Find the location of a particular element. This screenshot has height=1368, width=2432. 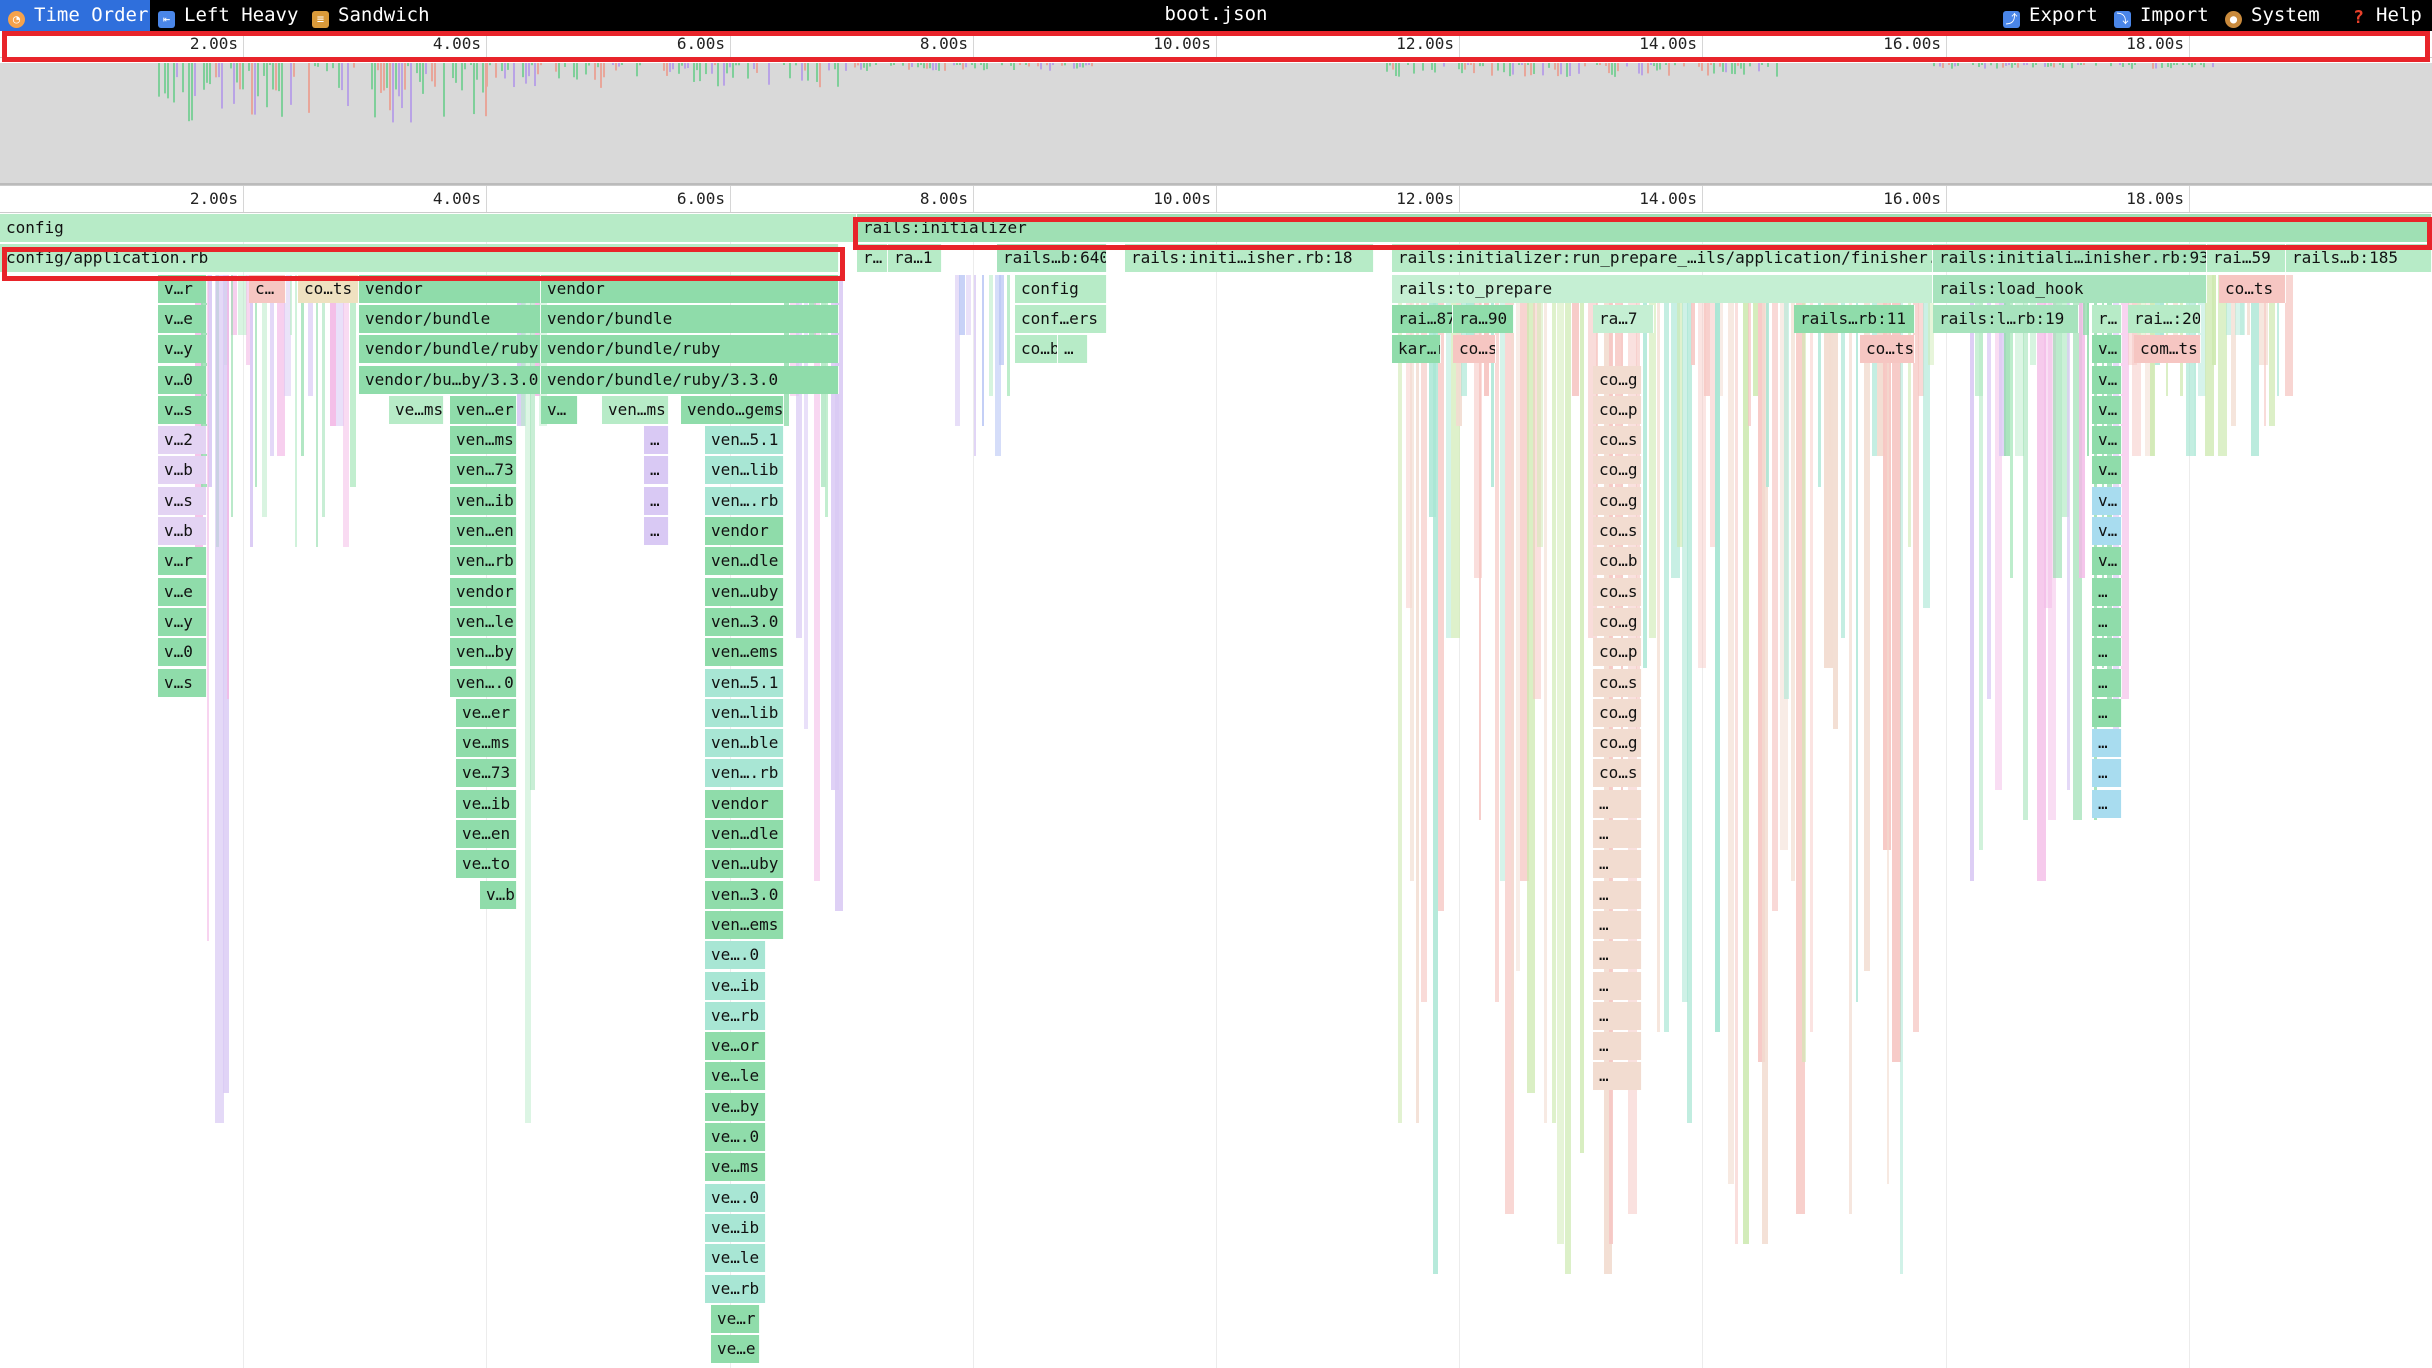

flame-frame: ra…7 is located at coordinates (1623, 319).